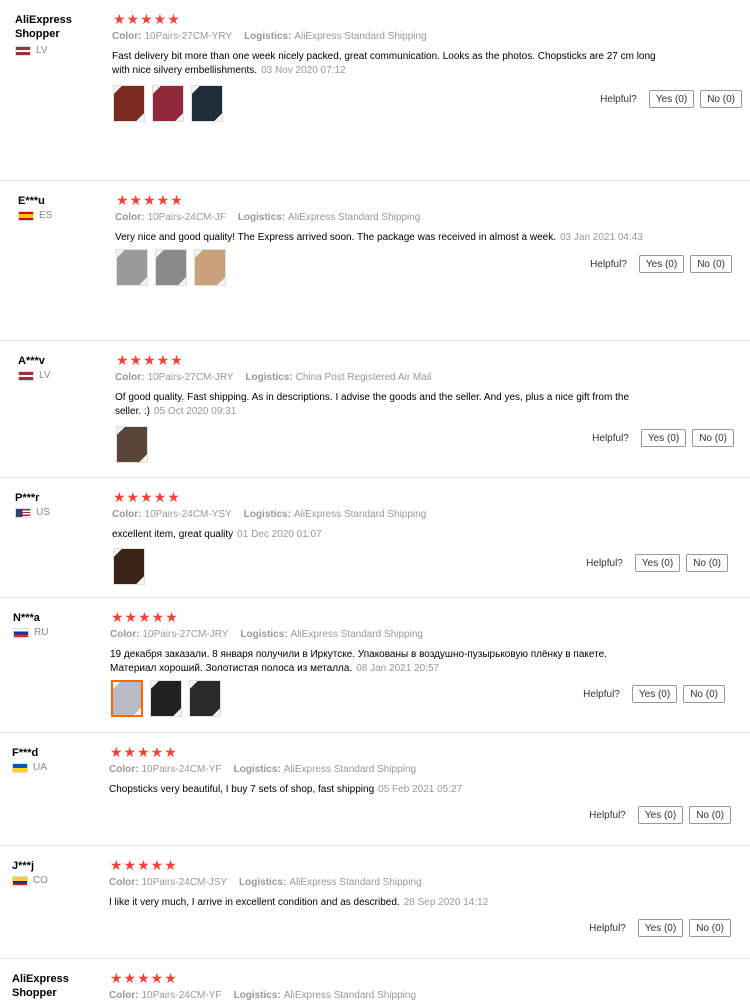 This screenshot has height=1001, width=750. What do you see at coordinates (41, 632) in the screenshot?
I see `country-code: RU` at bounding box center [41, 632].